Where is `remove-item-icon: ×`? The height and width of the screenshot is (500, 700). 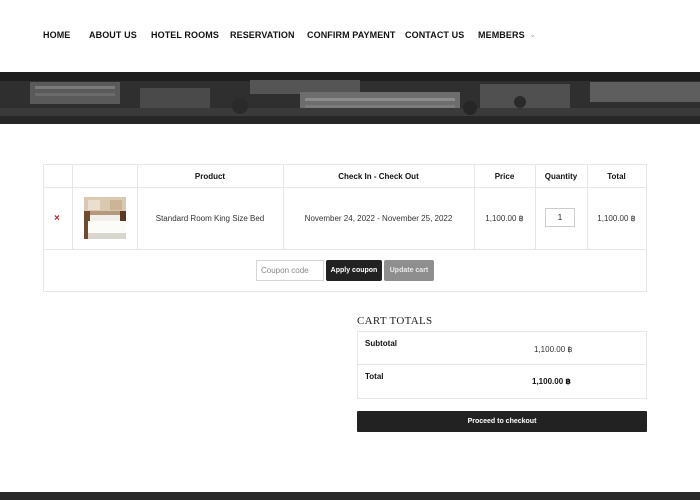 remove-item-icon: × is located at coordinates (57, 218).